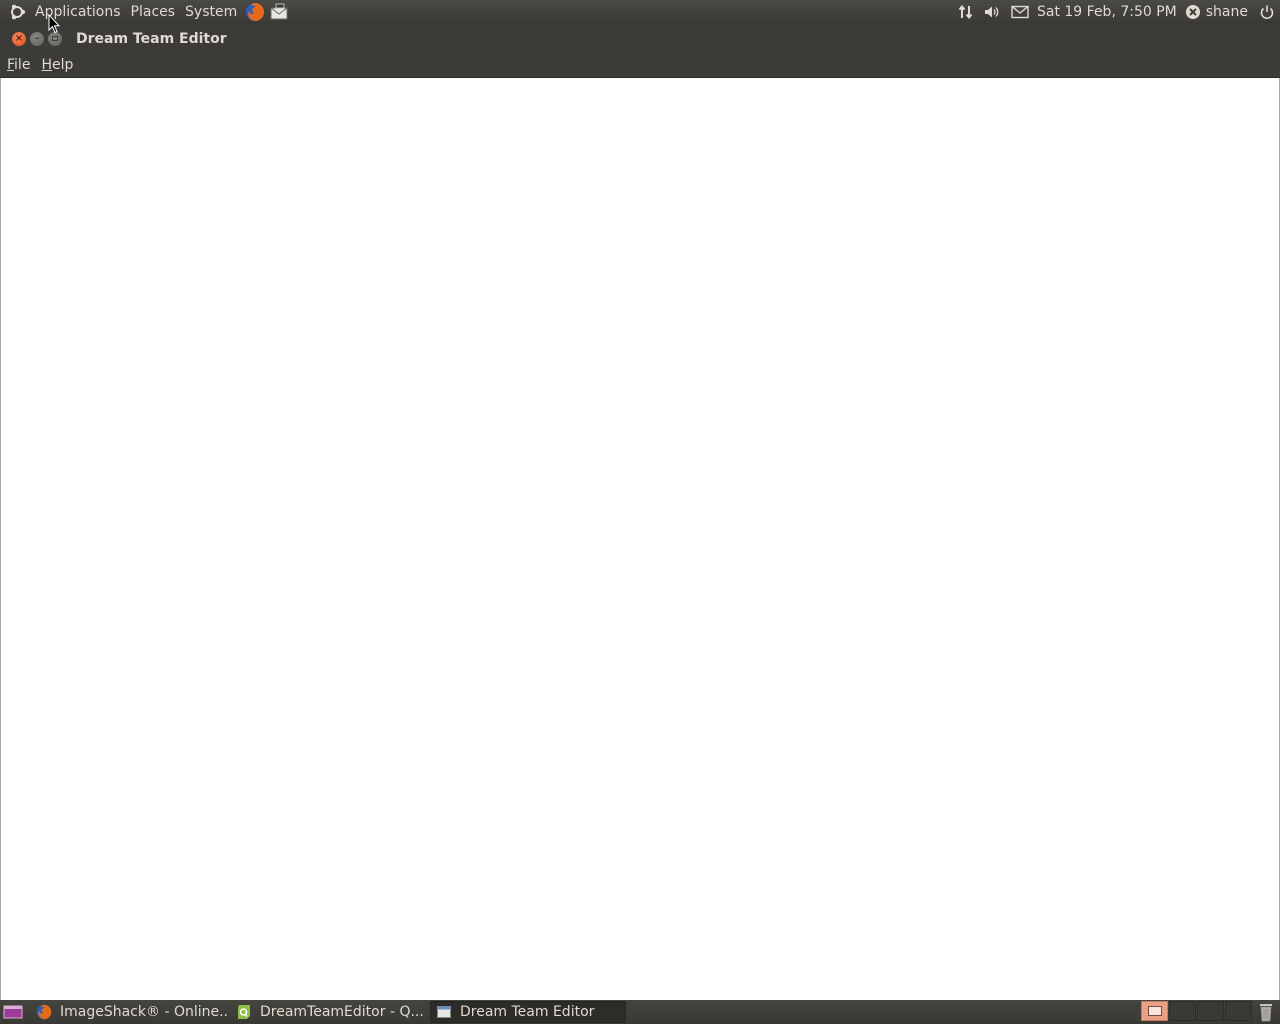 The width and height of the screenshot is (1280, 1024). I want to click on close-icon: ×, so click(19, 38).